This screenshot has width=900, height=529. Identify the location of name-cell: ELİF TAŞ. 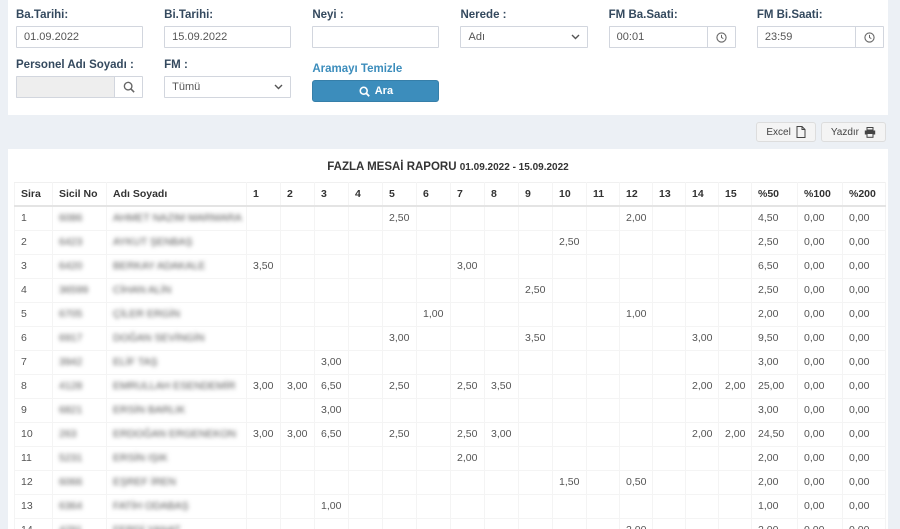
(176, 362).